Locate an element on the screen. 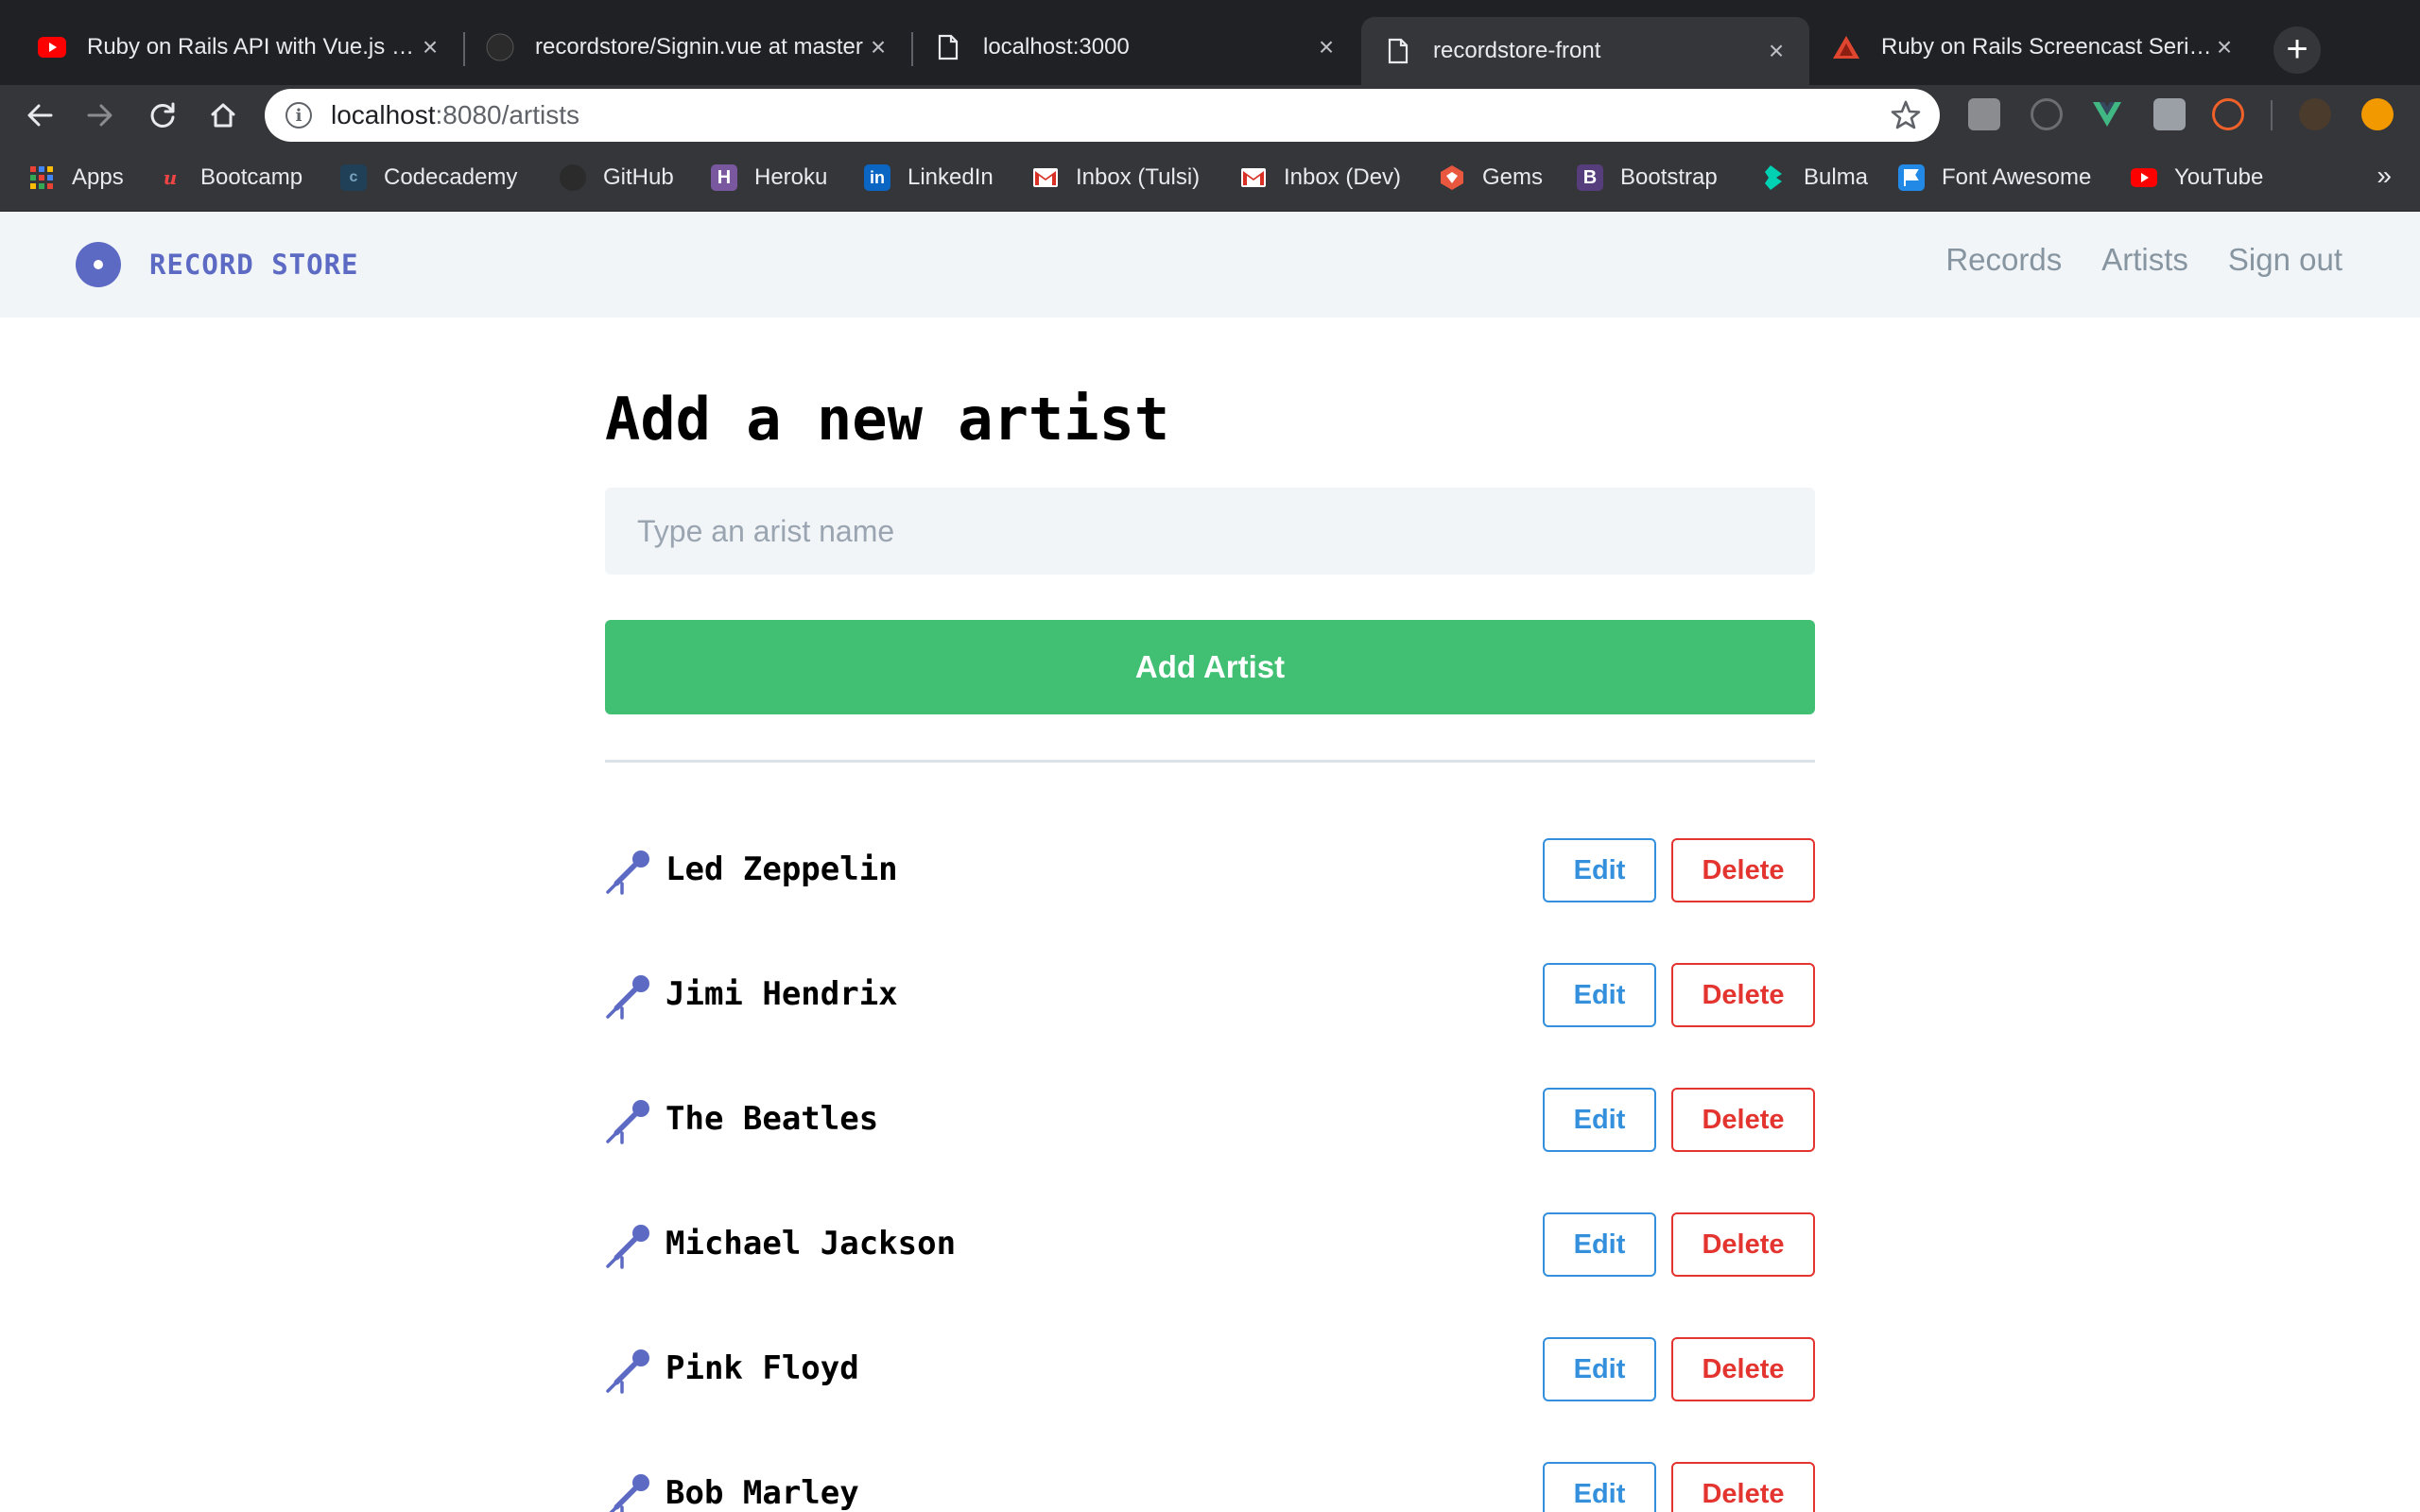  bookmark-apps: Apps is located at coordinates (76, 178).